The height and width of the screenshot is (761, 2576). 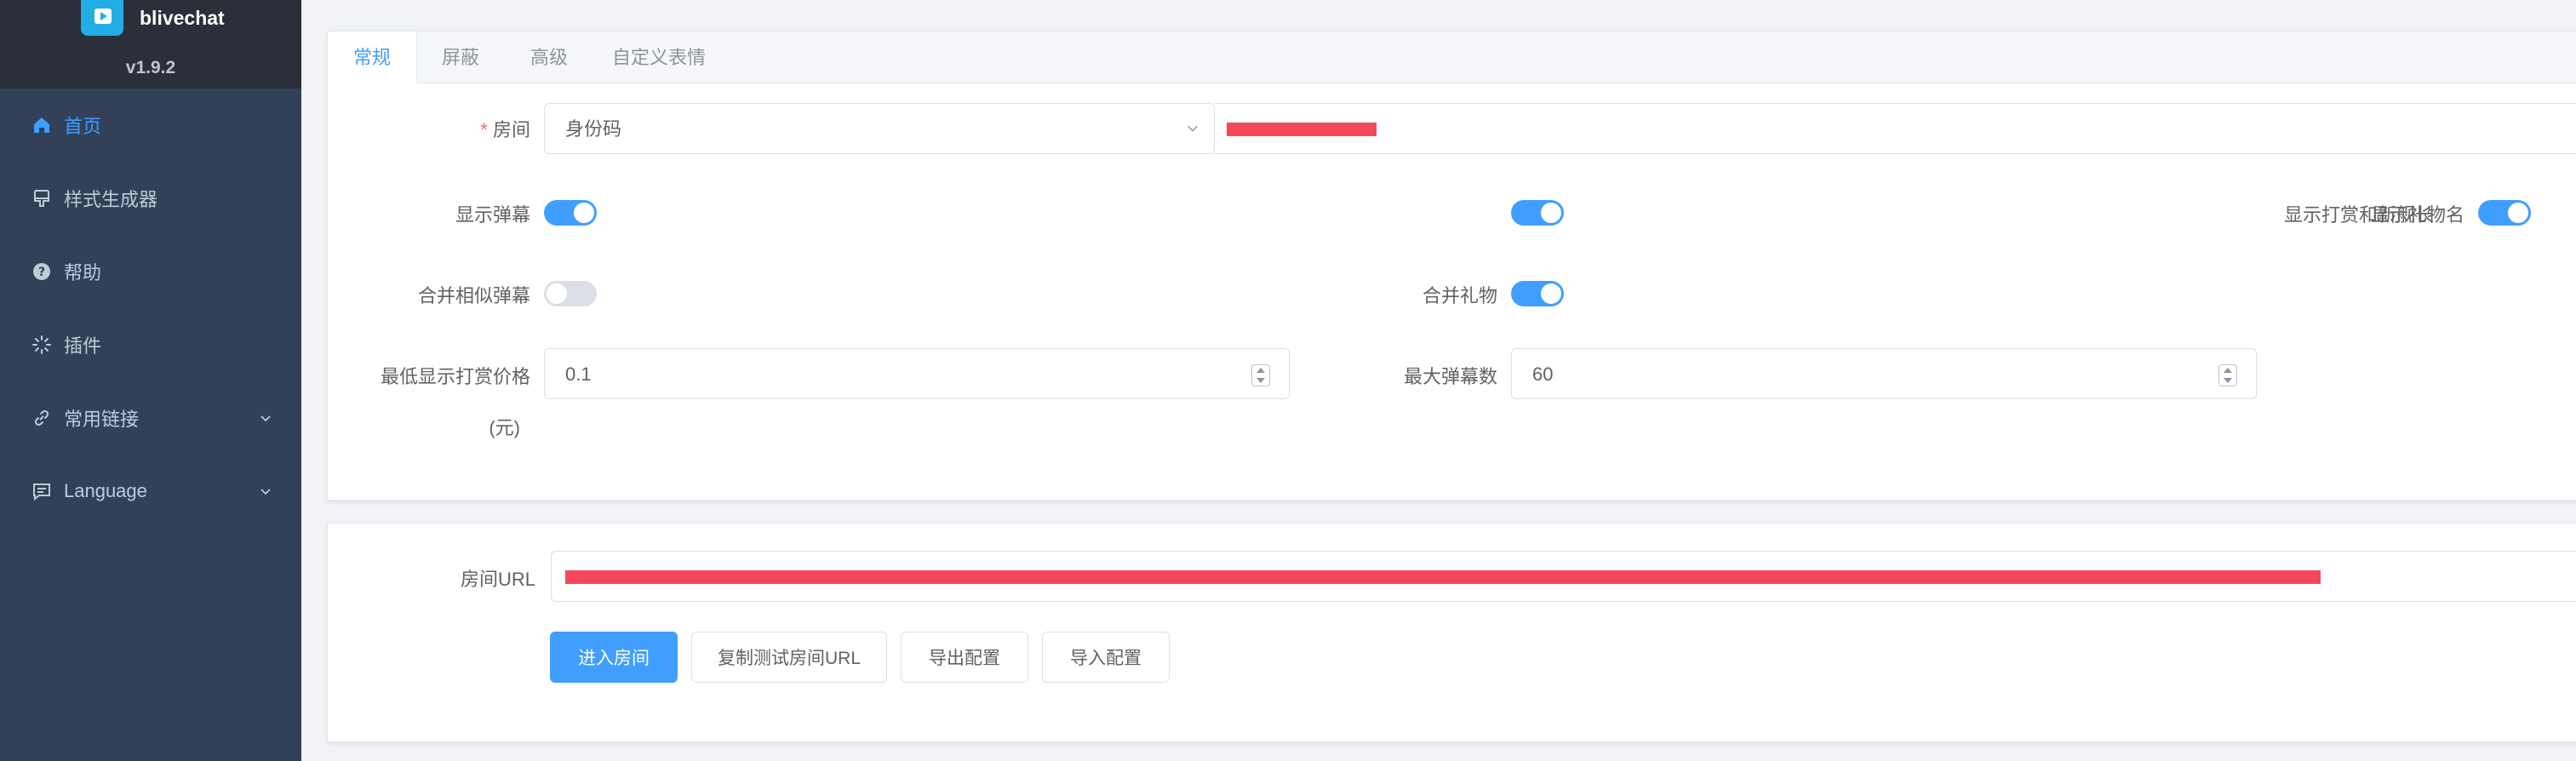 I want to click on show-gift-switch, so click(x=1537, y=213).